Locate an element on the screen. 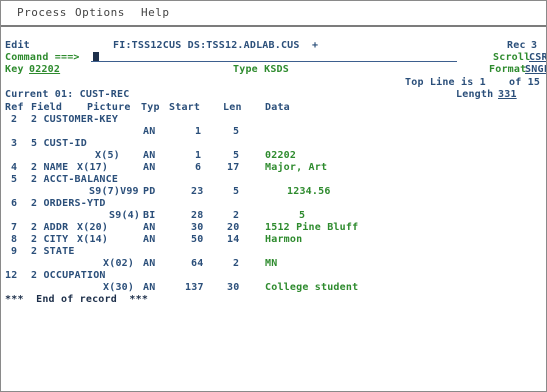 This screenshot has height=392, width=547. rec-label: Rec is located at coordinates (516, 45).